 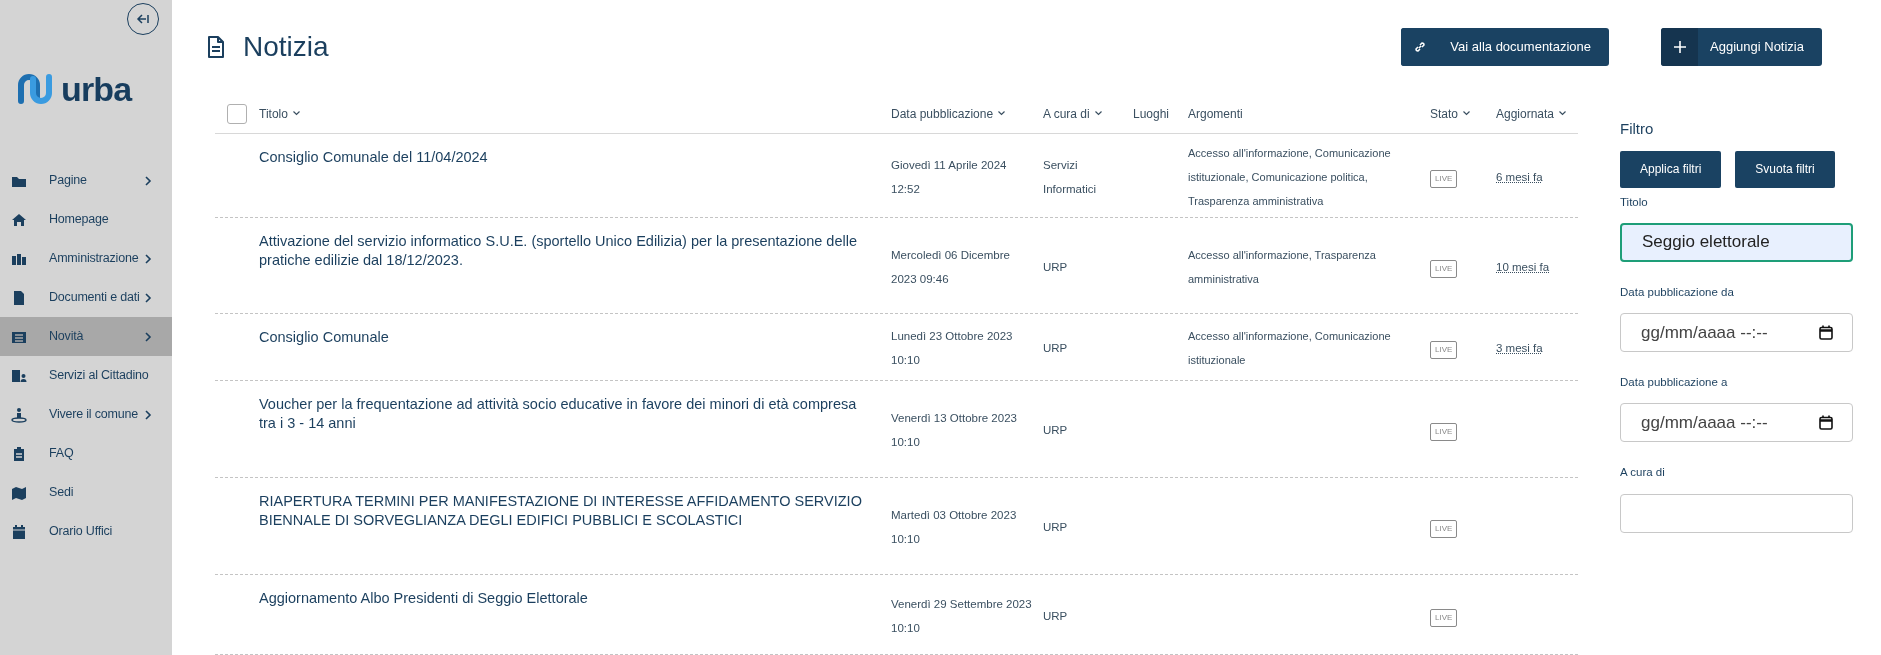 What do you see at coordinates (1736, 242) in the screenshot?
I see `input-field: Seggio elettorale` at bounding box center [1736, 242].